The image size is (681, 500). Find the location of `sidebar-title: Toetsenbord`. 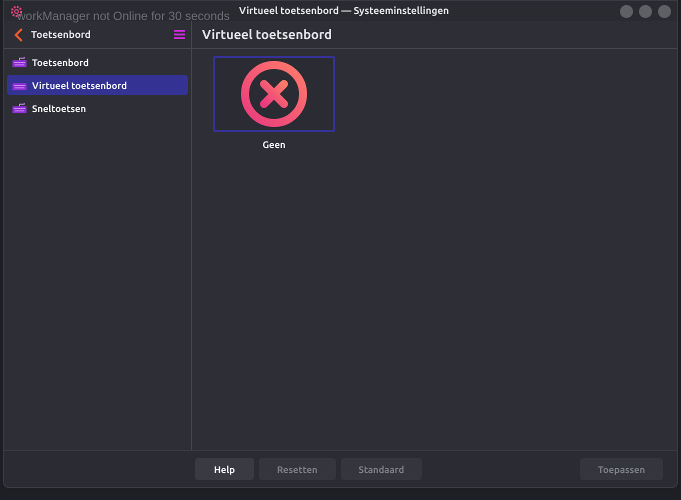

sidebar-title: Toetsenbord is located at coordinates (61, 34).